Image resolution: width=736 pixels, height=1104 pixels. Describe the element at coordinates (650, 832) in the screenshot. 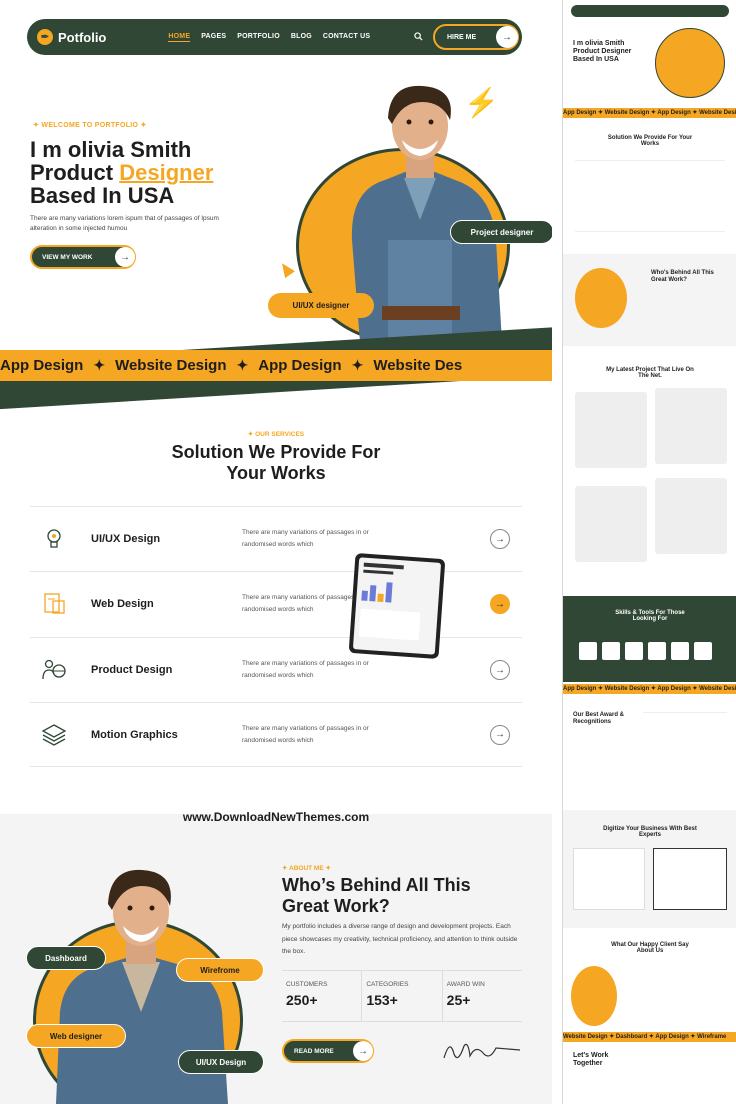

I see `mini-experts-title: Digitize Your Business With Best Experts` at that location.